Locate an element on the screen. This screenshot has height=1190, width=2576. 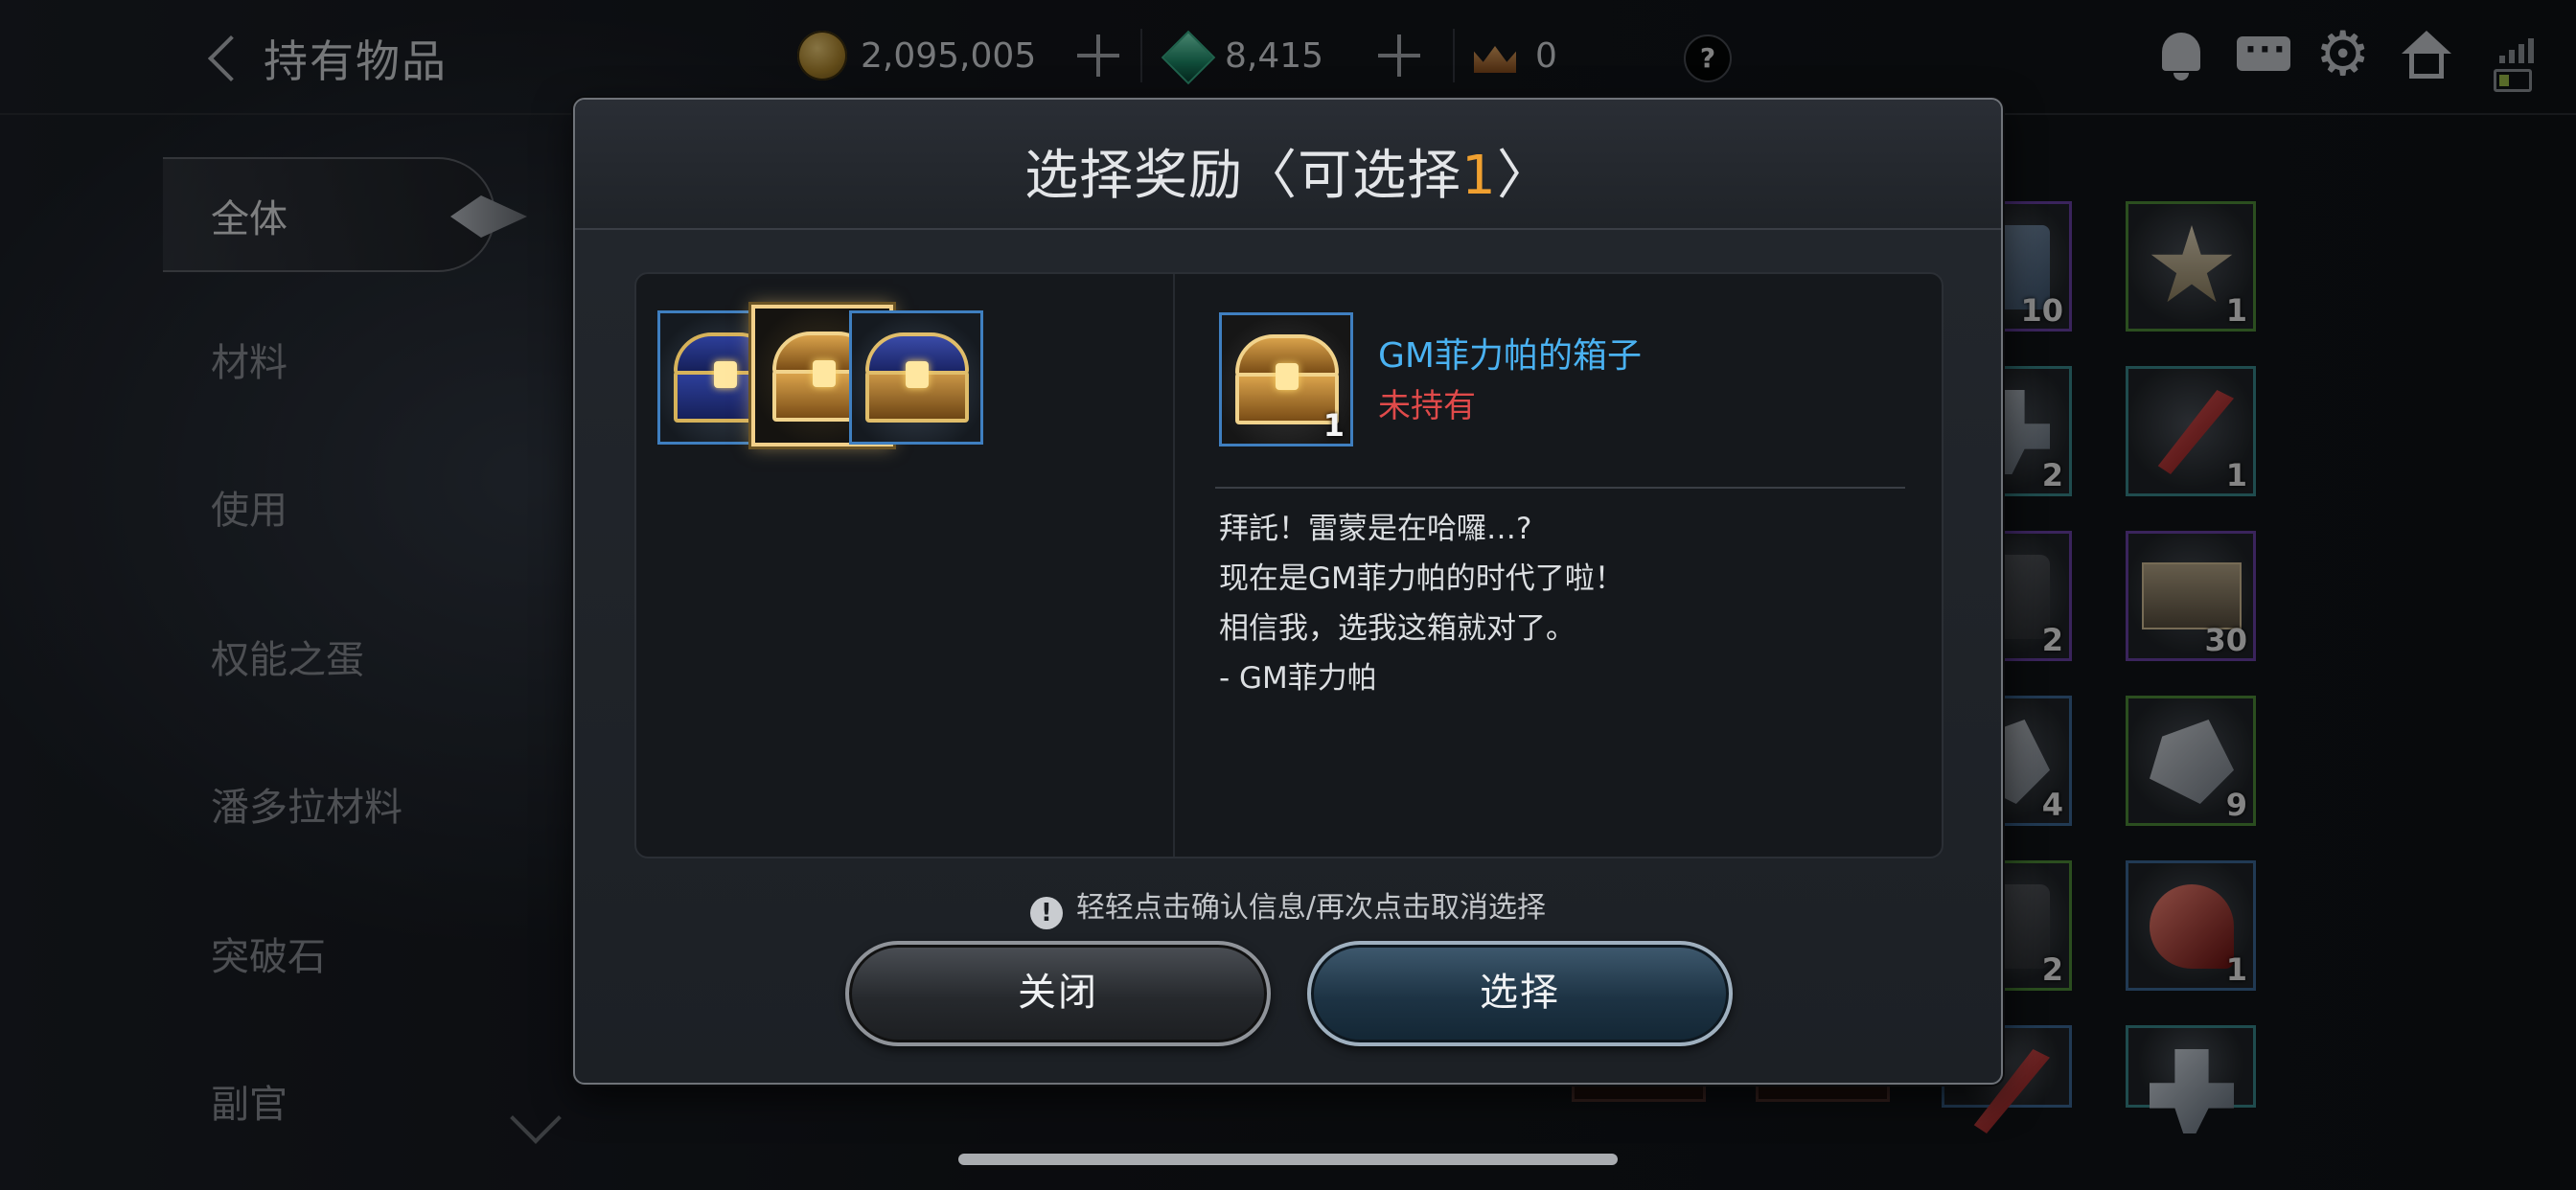
ownership-status: 未持有 is located at coordinates (1427, 406).